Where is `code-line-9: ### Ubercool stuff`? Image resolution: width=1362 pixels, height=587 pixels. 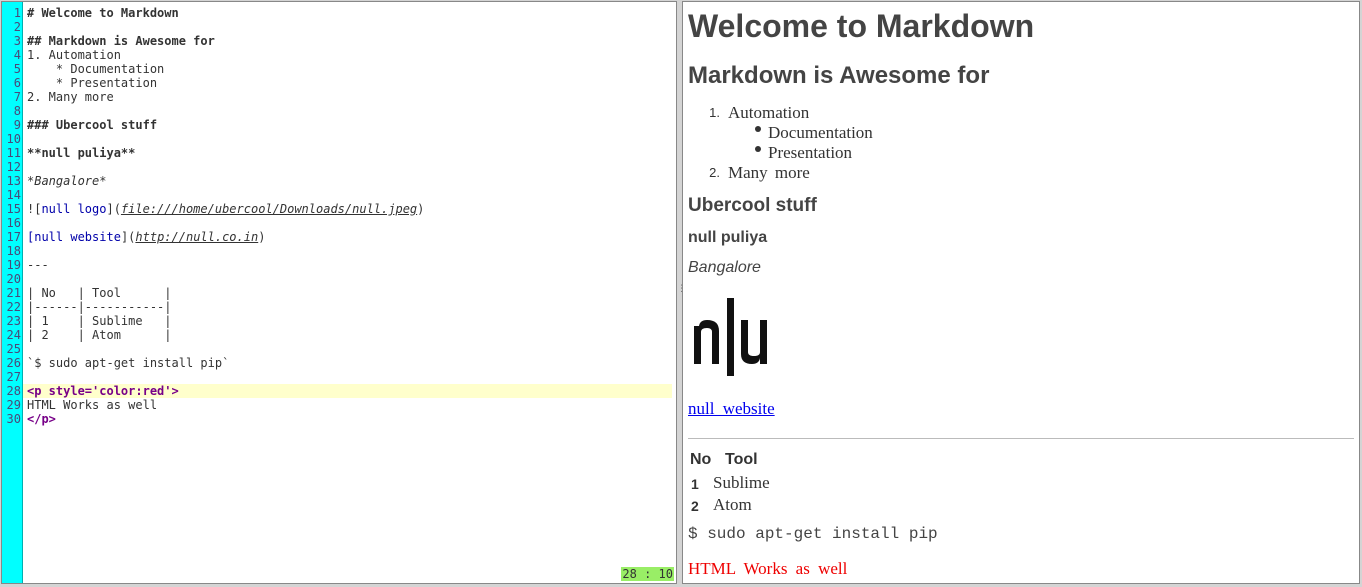
code-line-9: ### Ubercool stuff is located at coordinates (347, 125).